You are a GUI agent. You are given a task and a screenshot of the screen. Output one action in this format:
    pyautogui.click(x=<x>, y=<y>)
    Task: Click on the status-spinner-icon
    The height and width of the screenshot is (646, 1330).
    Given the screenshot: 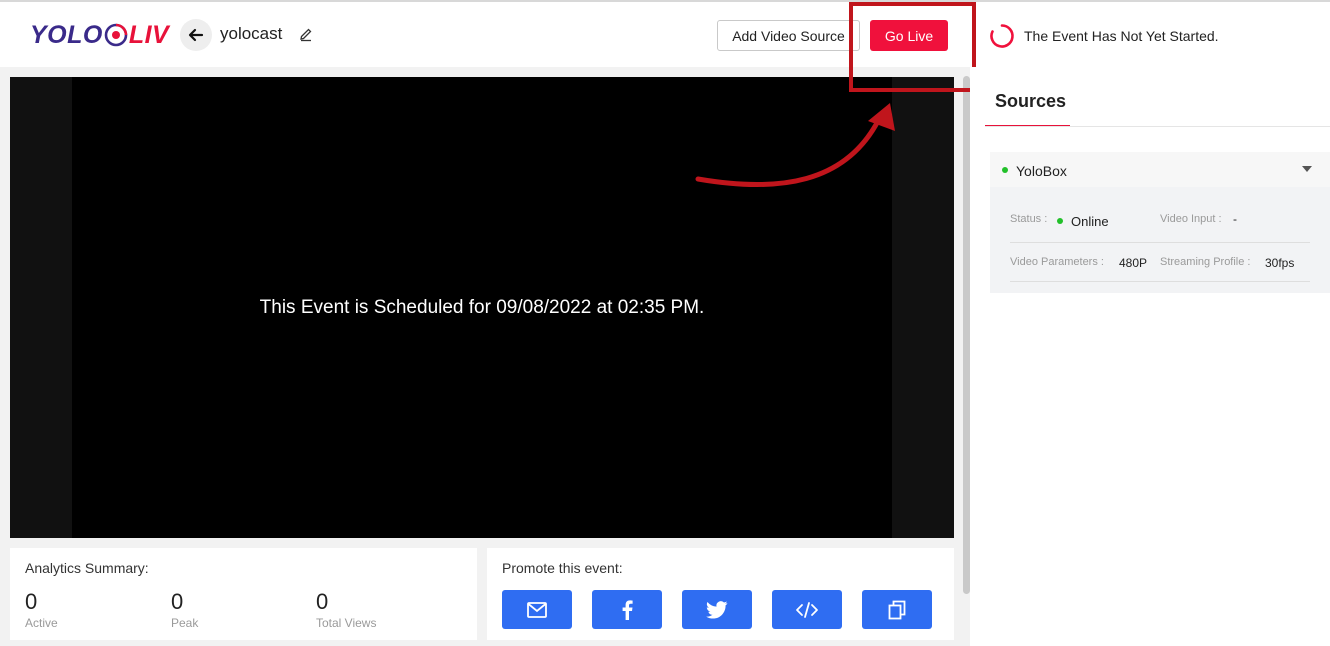 What is the action you would take?
    pyautogui.click(x=1002, y=36)
    